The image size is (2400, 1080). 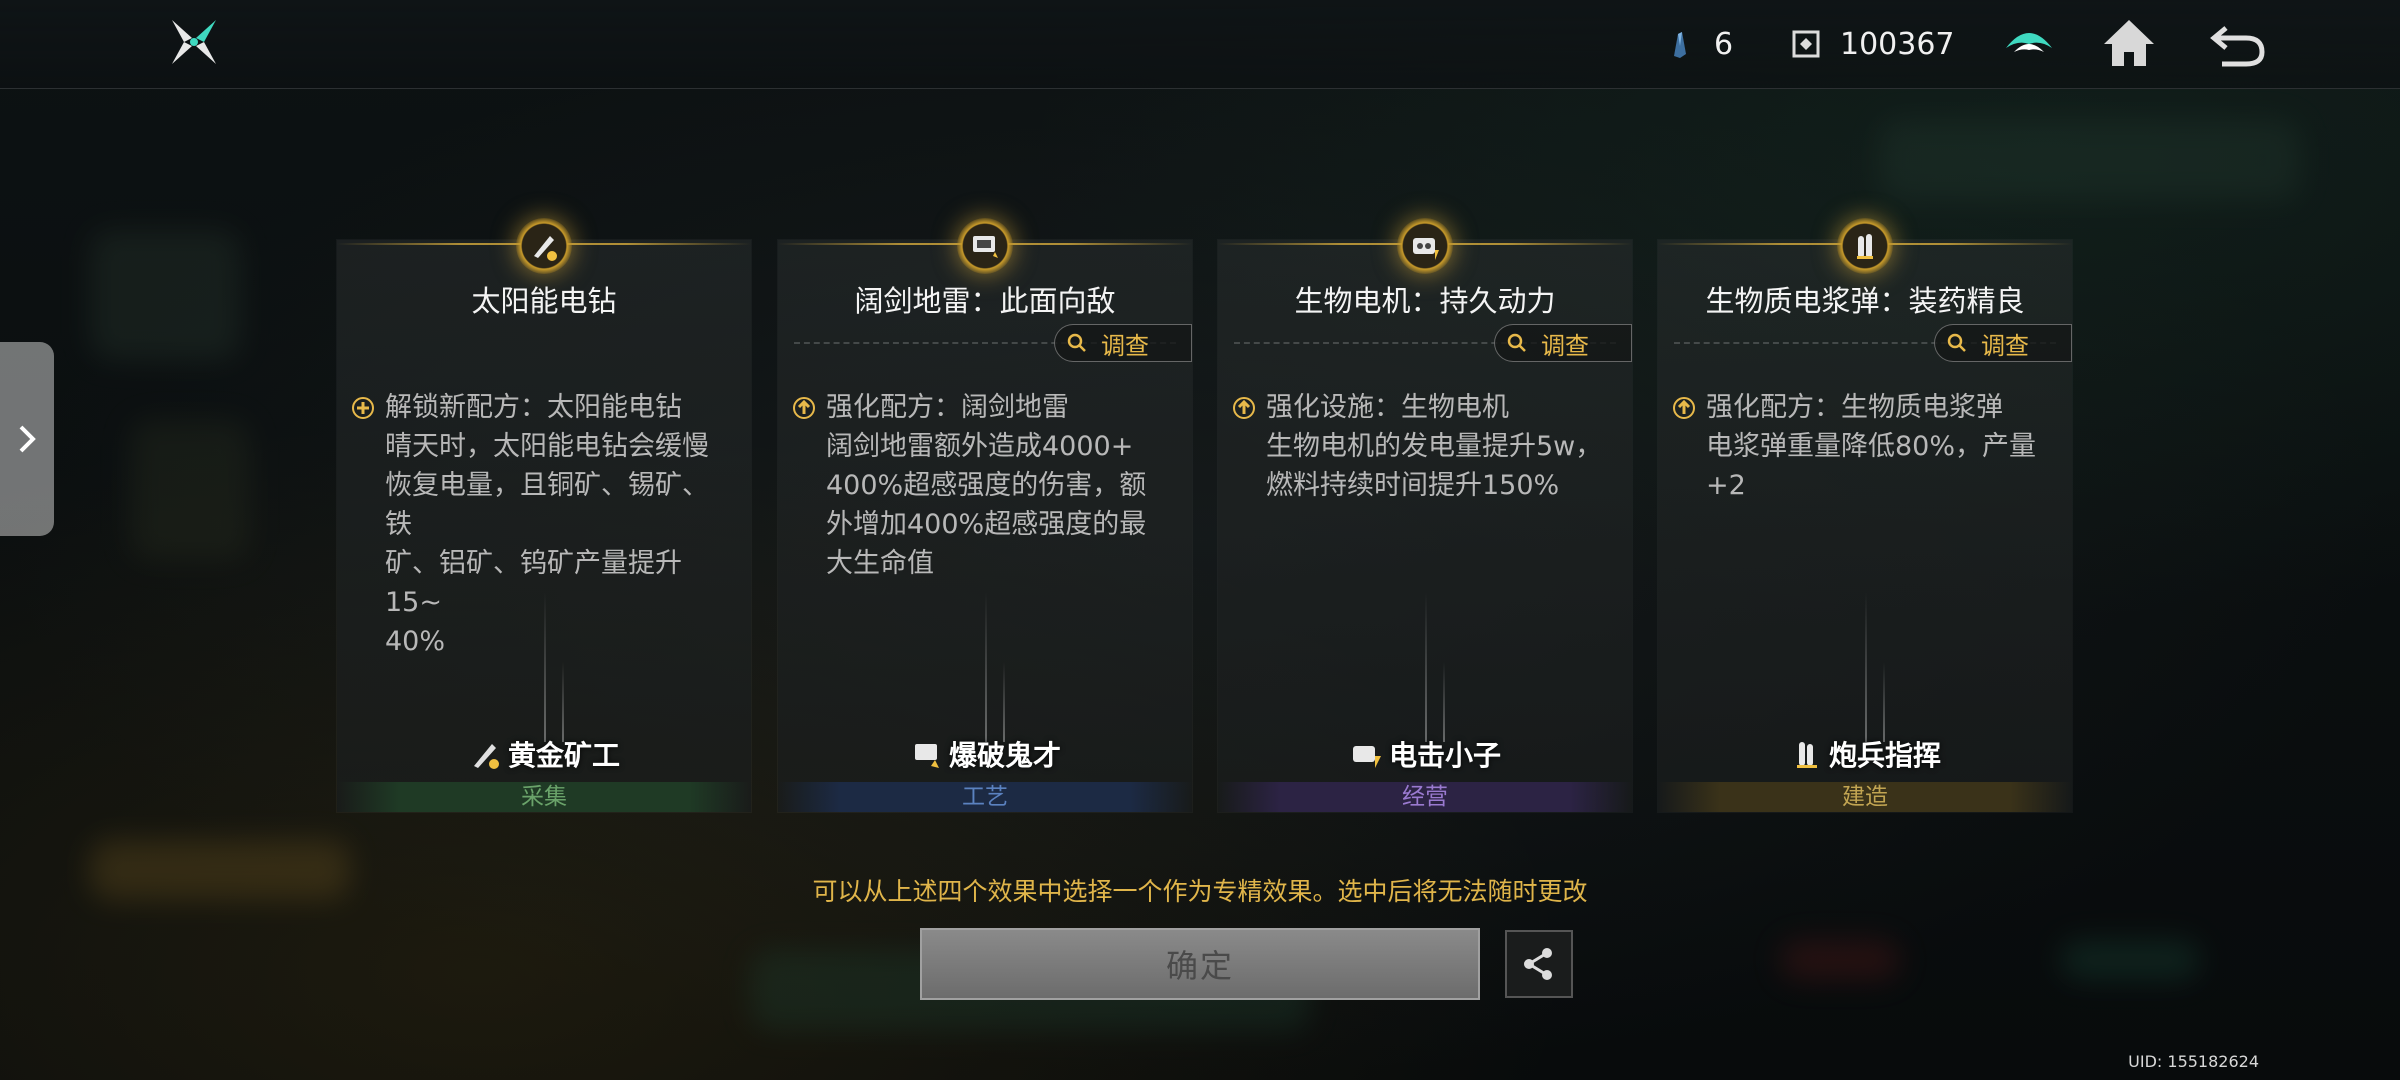 I want to click on card-effect: 强化设施：生物电机 生物电机的发电量提升5w， 燃料持续时间提升150%, so click(x=1424, y=446).